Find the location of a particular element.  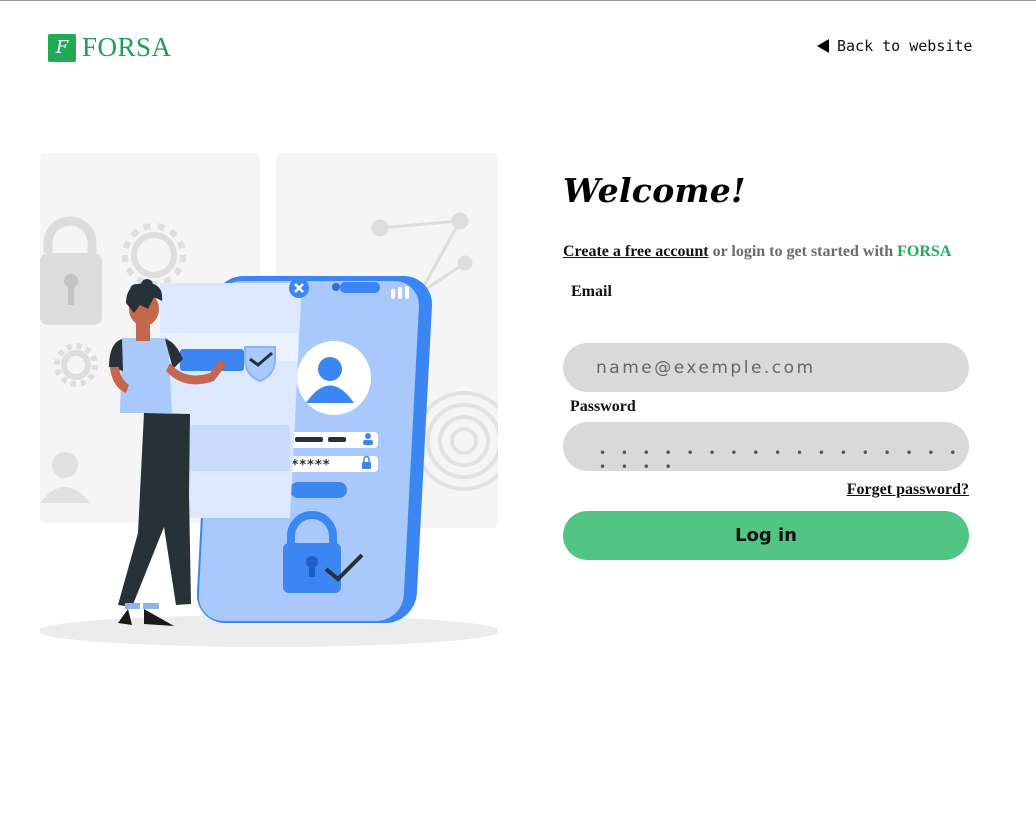

user-avatar-icon is located at coordinates (334, 378).